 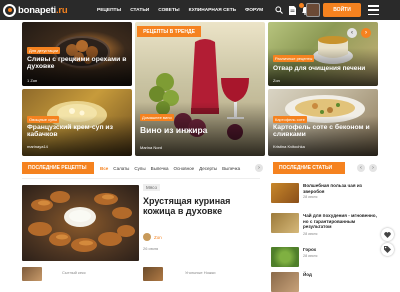 I want to click on card-category: Овощные супы, so click(x=43, y=119).